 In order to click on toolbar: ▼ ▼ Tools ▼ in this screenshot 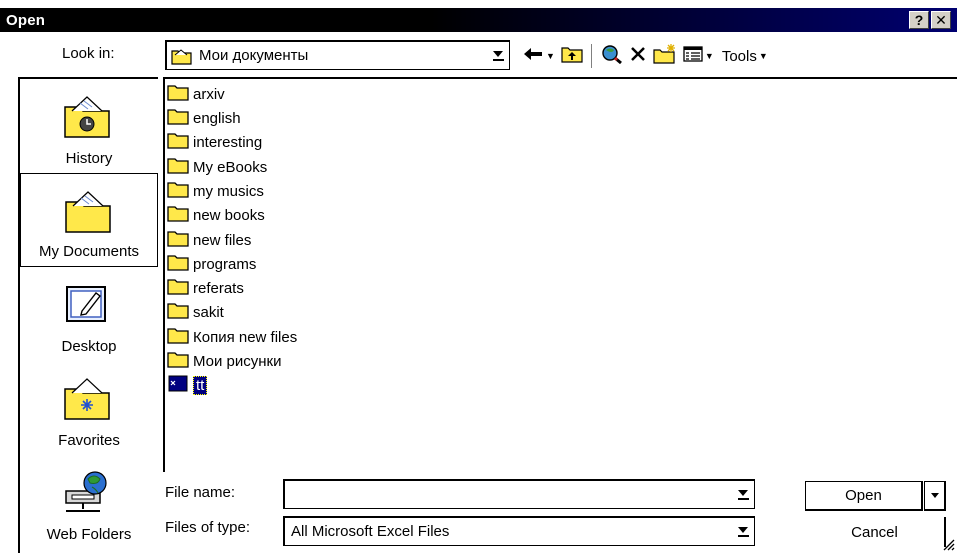, I will do `click(645, 56)`.